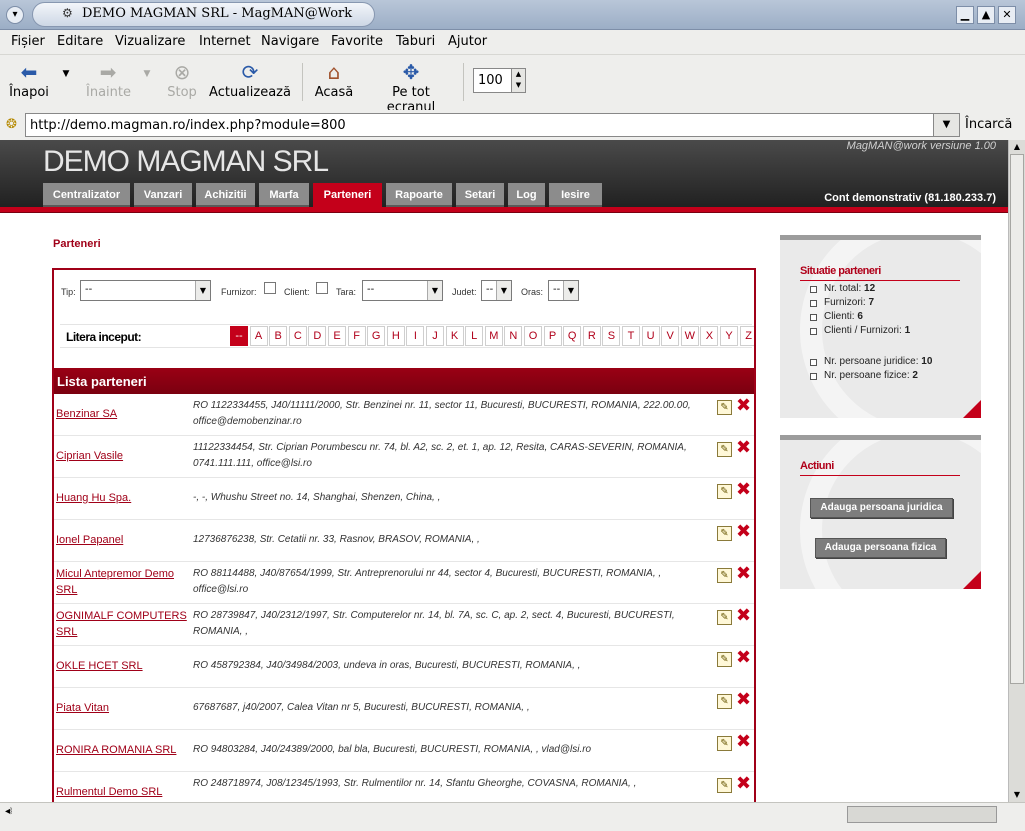  I want to click on furnizor-checkbox, so click(270, 288).